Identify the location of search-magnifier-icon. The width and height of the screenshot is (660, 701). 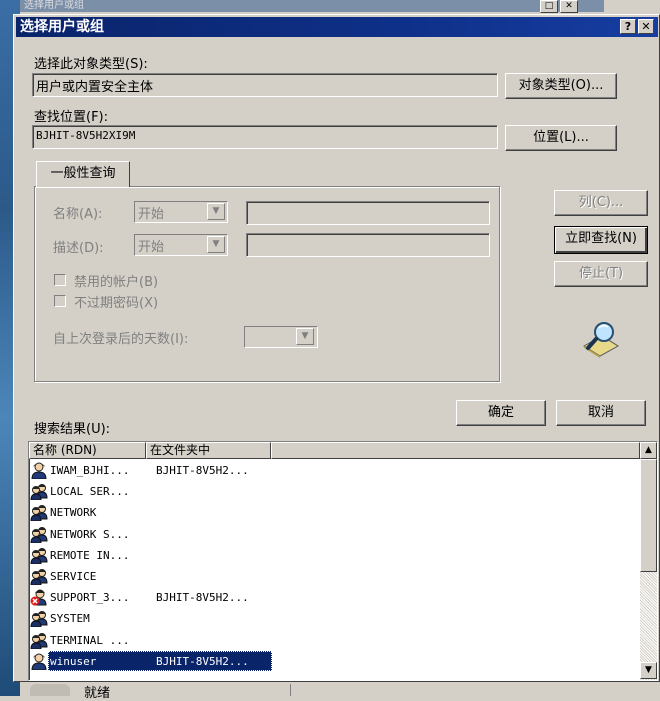
(601, 340).